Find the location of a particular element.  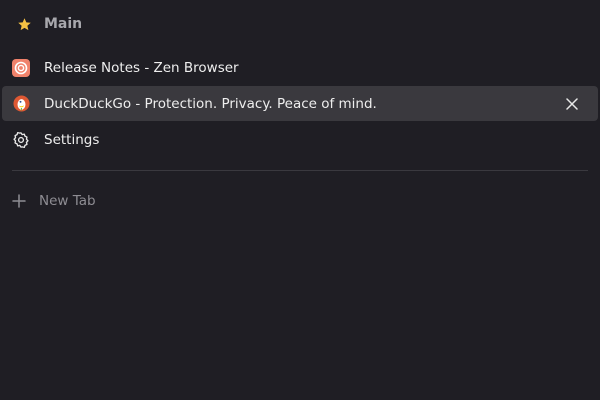

tab-release-notes: Release Notes - Zen Browser is located at coordinates (300, 67).